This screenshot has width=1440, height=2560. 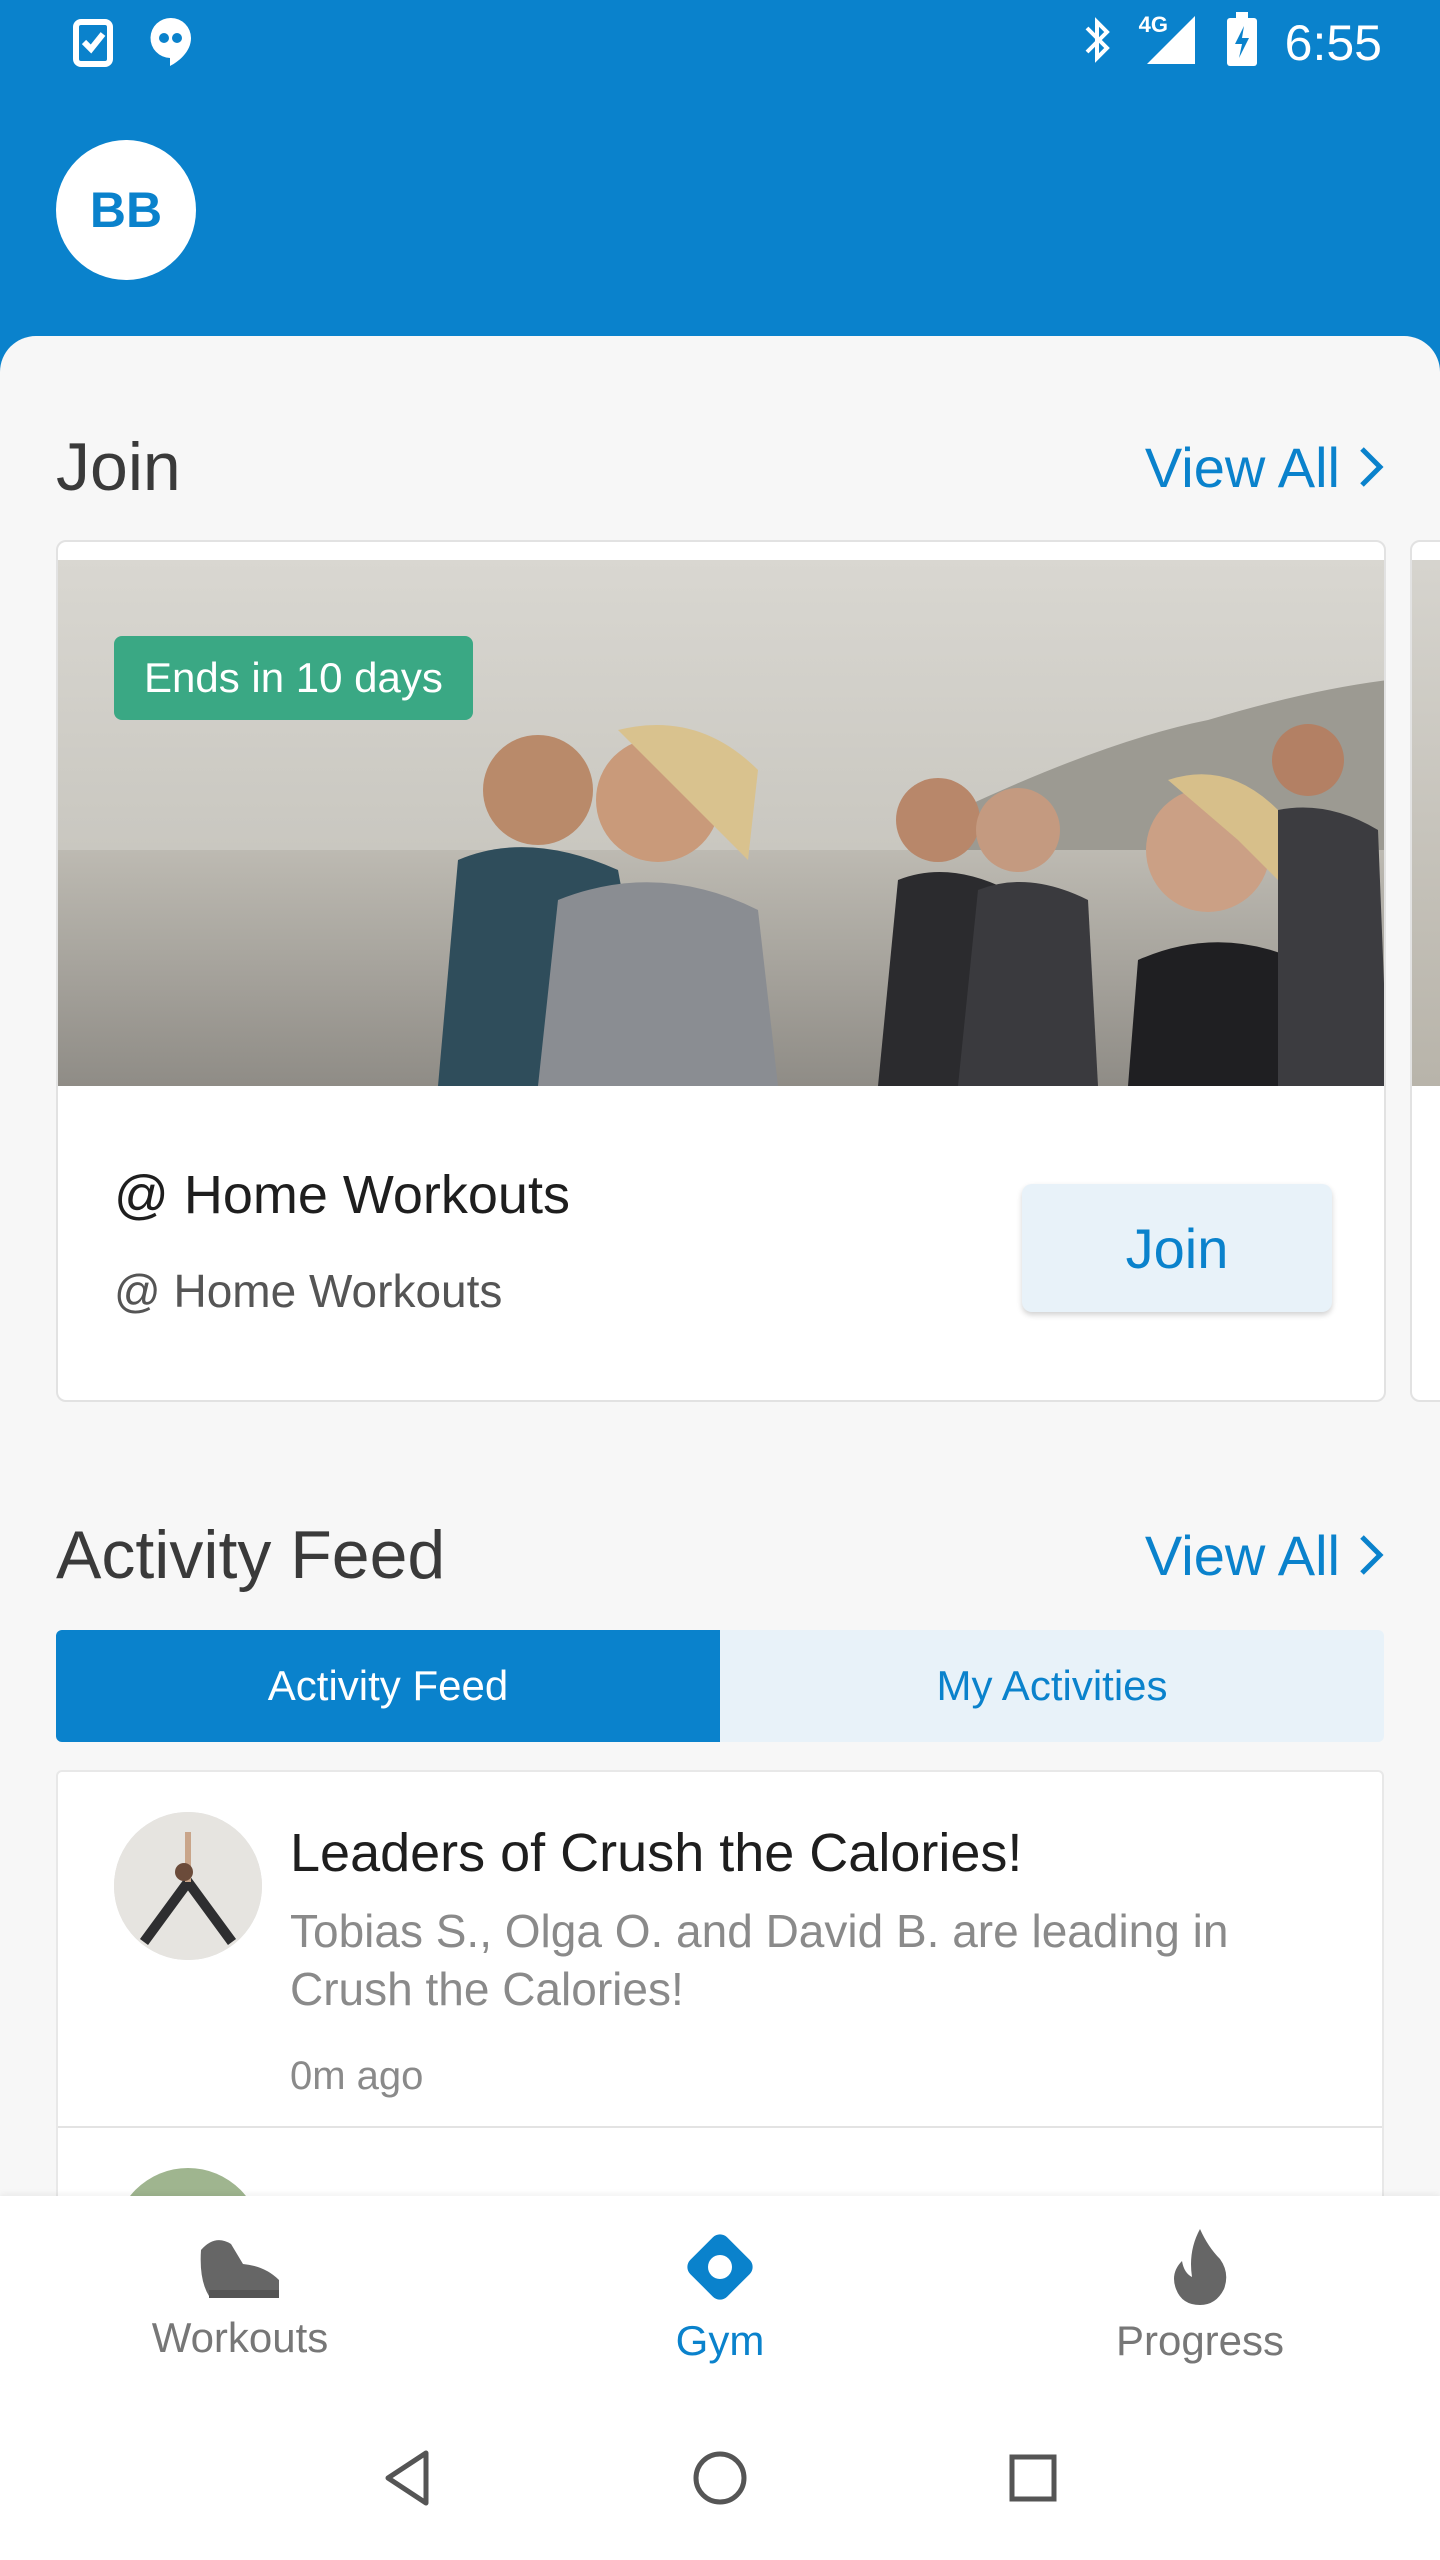 What do you see at coordinates (1426, 823) in the screenshot?
I see `next-challenge-image` at bounding box center [1426, 823].